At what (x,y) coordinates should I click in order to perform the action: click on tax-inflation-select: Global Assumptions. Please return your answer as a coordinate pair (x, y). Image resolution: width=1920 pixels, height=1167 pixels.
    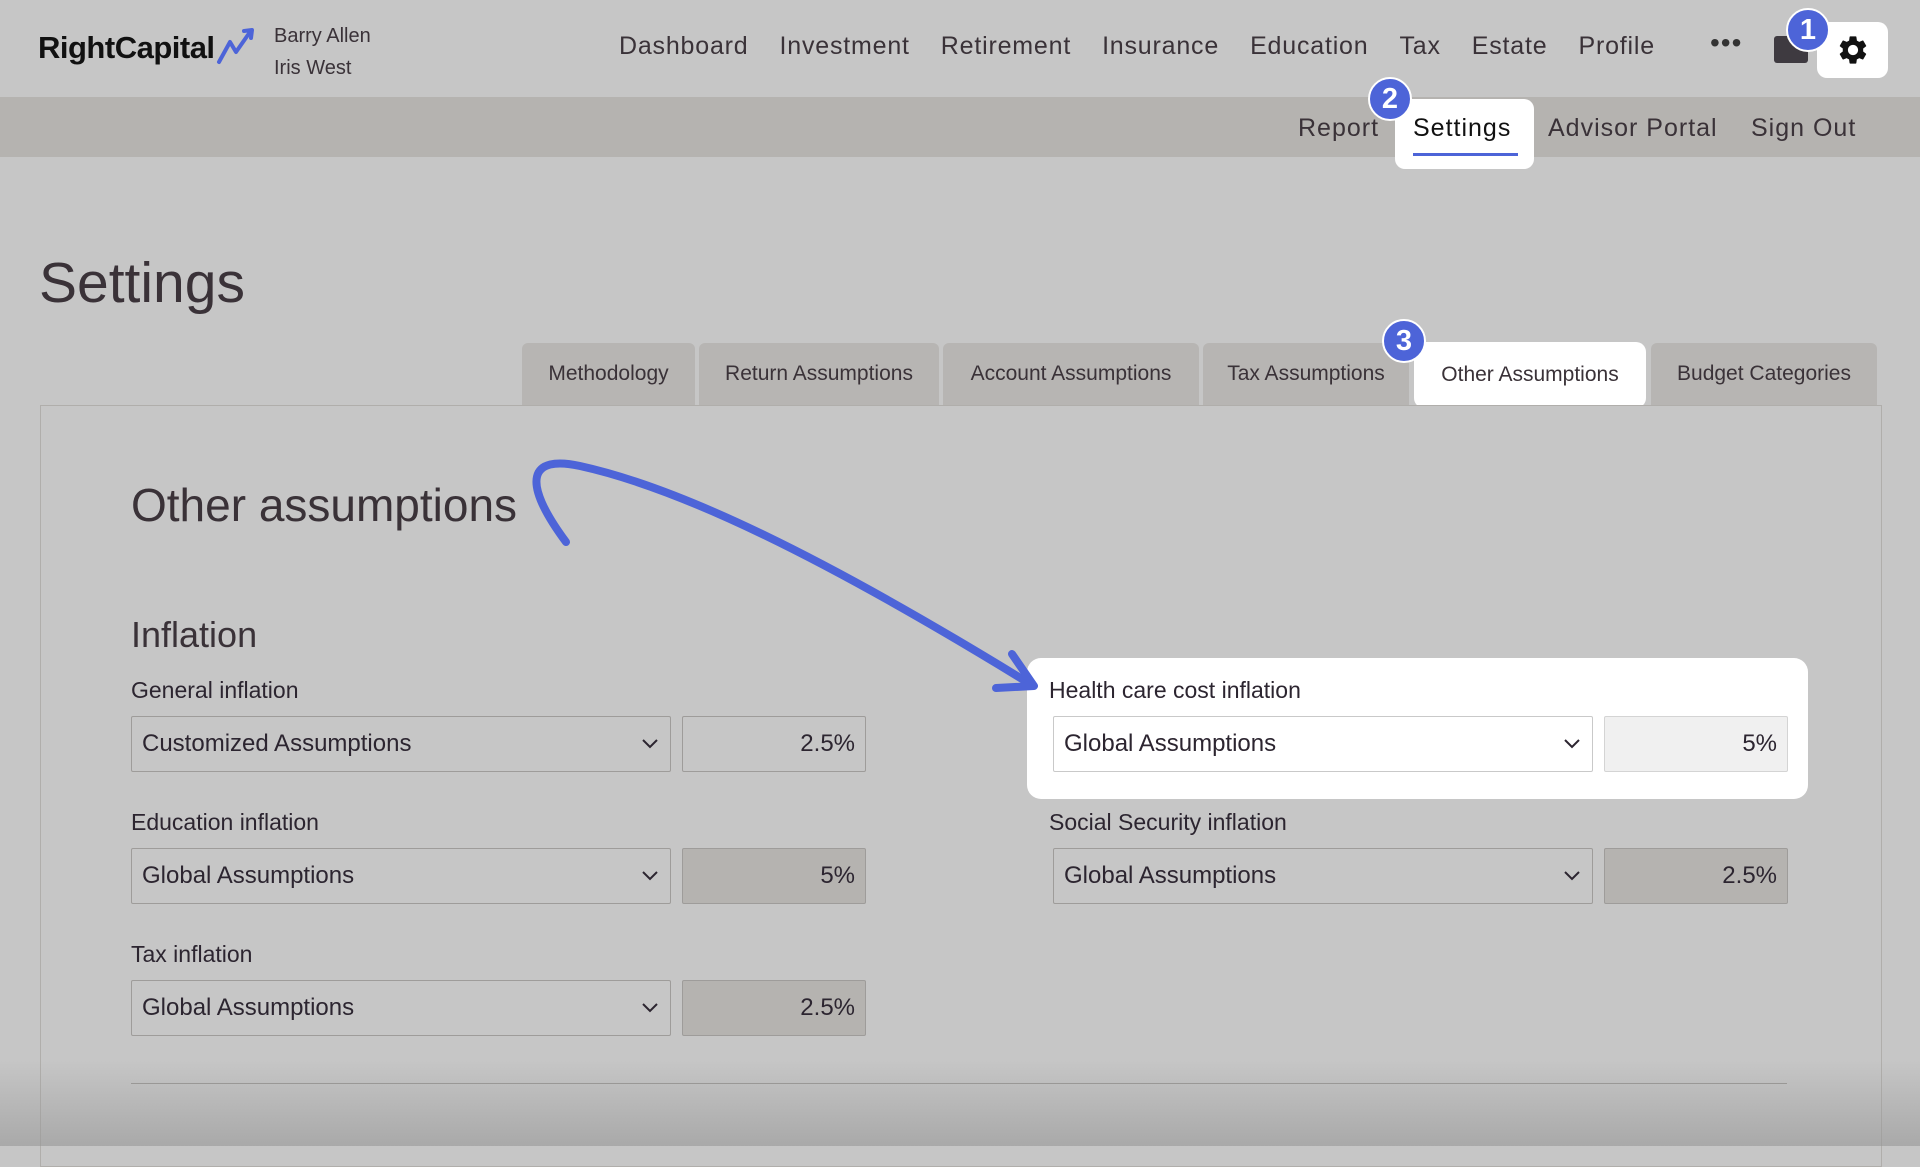
    Looking at the image, I should click on (401, 1008).